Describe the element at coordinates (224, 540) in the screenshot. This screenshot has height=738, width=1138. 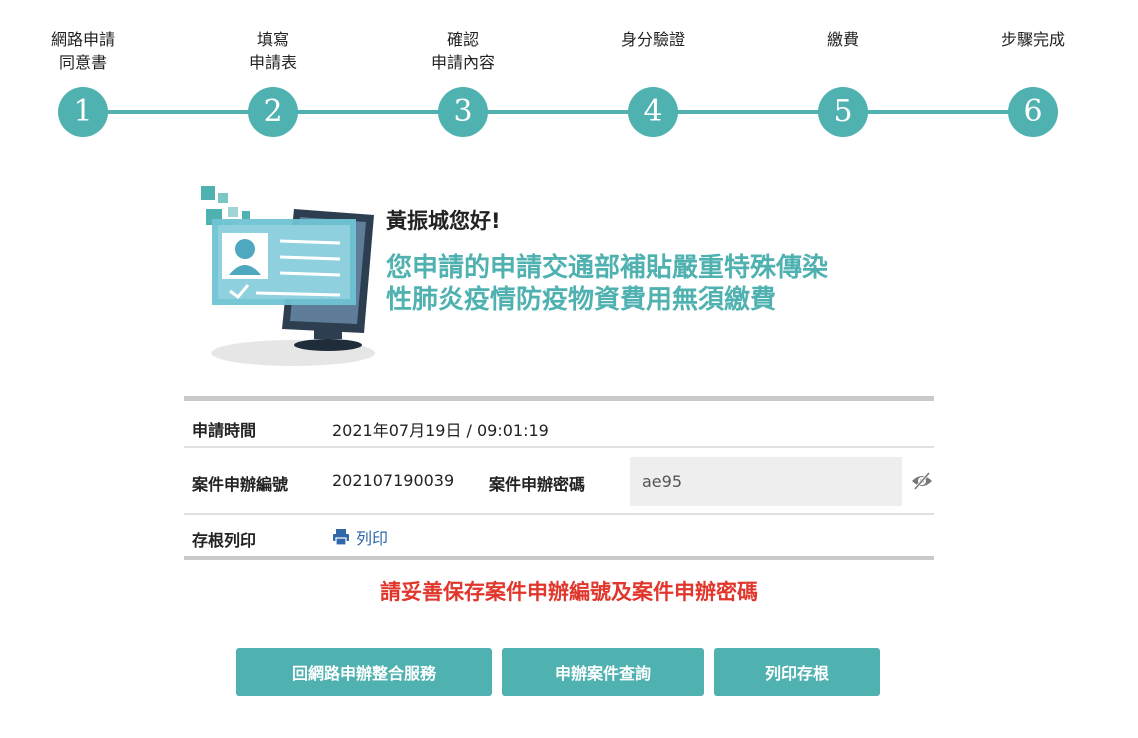
I see `print-label: 存根列印` at that location.